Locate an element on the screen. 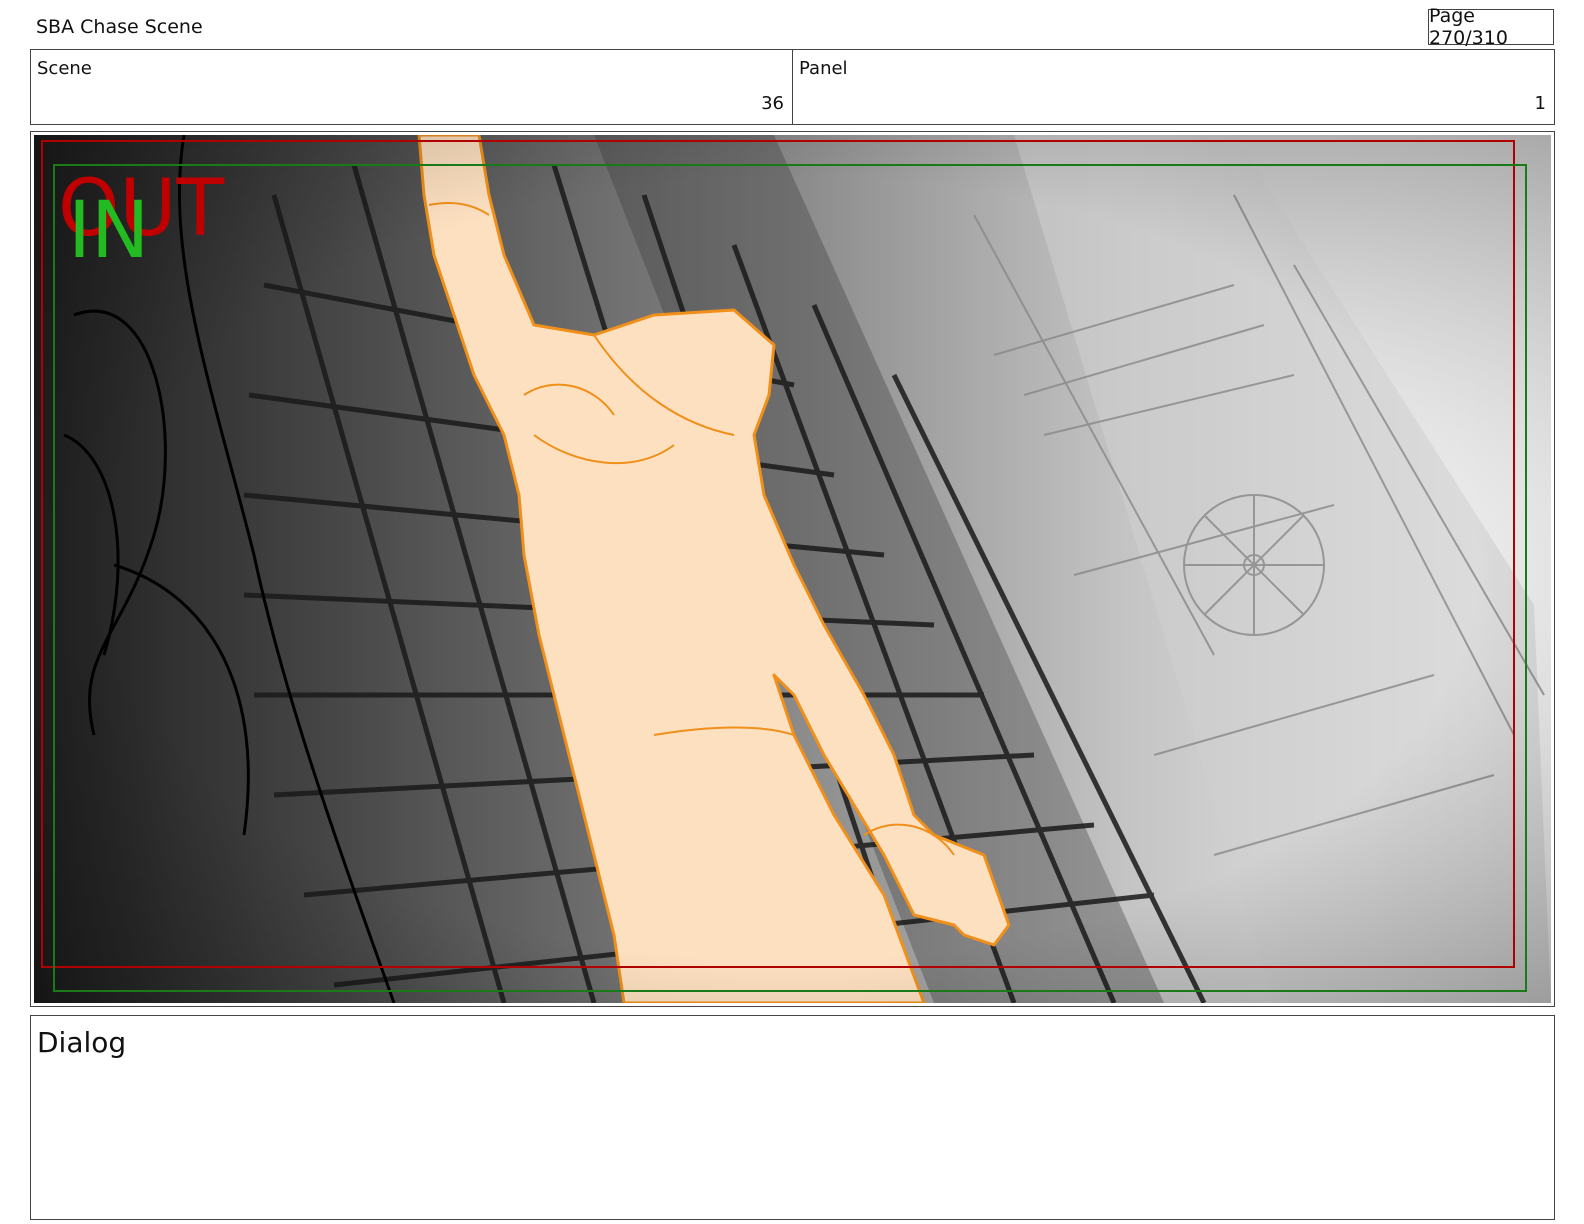 The width and height of the screenshot is (1584, 1224). dialog-label: Dialog is located at coordinates (82, 1042).